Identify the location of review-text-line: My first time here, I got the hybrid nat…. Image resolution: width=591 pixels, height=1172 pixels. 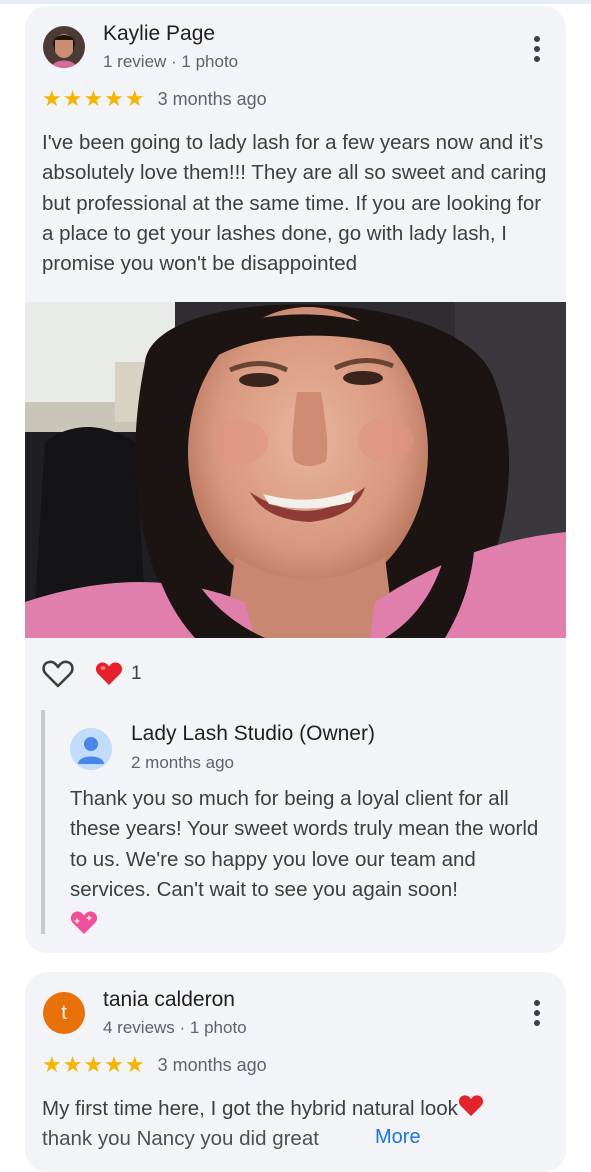
(250, 1108).